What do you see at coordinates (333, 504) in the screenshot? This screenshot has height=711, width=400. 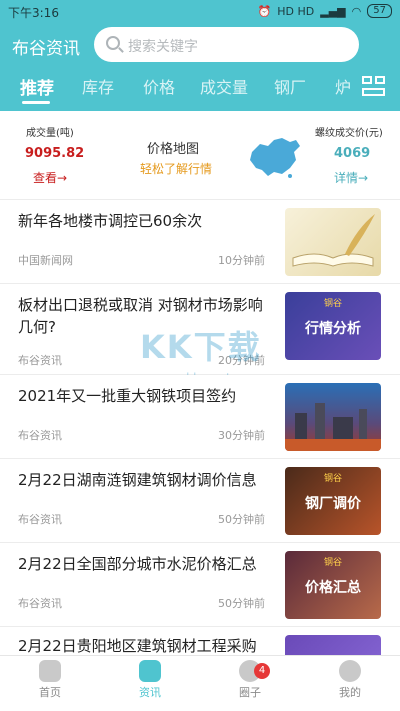 I see `thumbnail-caption: 钢厂调价` at bounding box center [333, 504].